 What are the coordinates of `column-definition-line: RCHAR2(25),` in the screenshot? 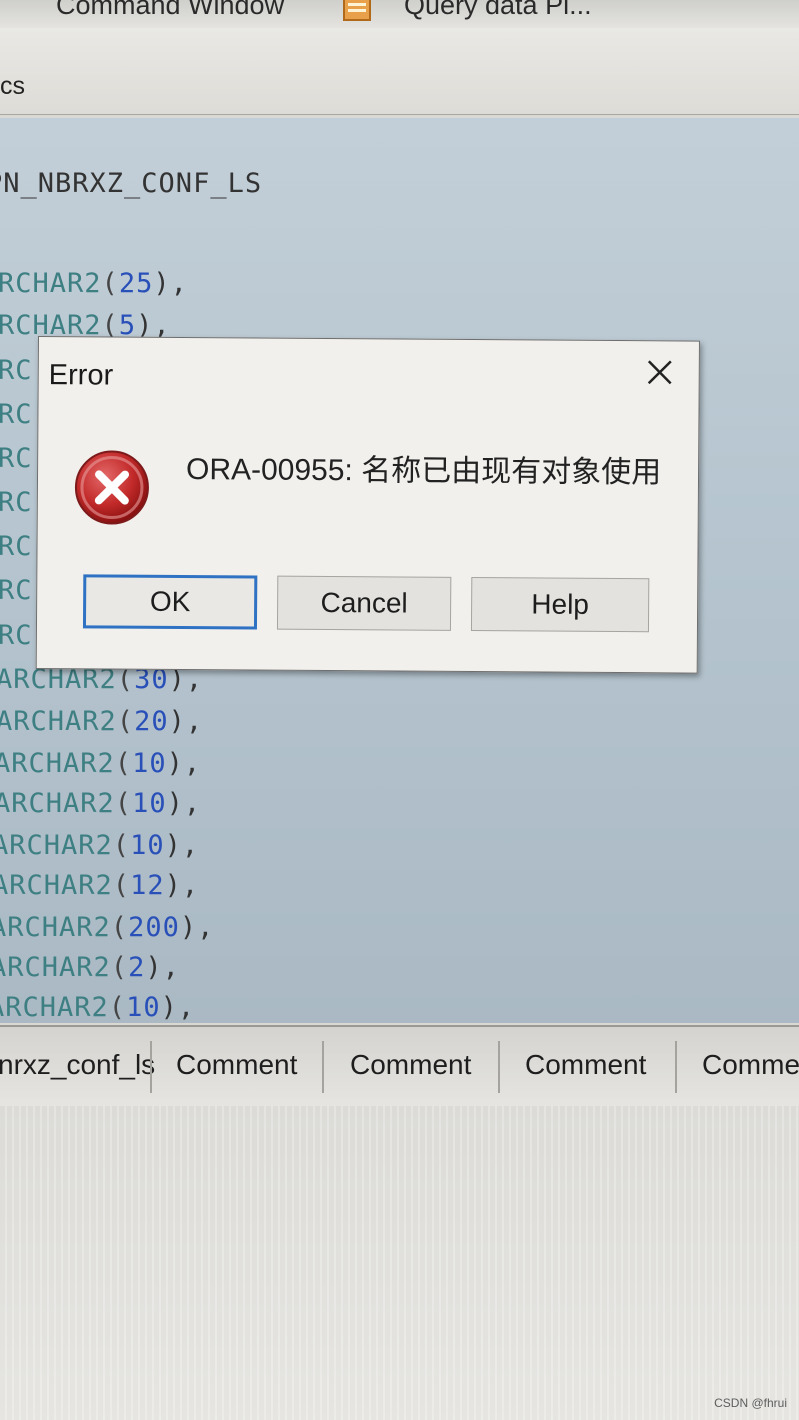 It's located at (94, 283).